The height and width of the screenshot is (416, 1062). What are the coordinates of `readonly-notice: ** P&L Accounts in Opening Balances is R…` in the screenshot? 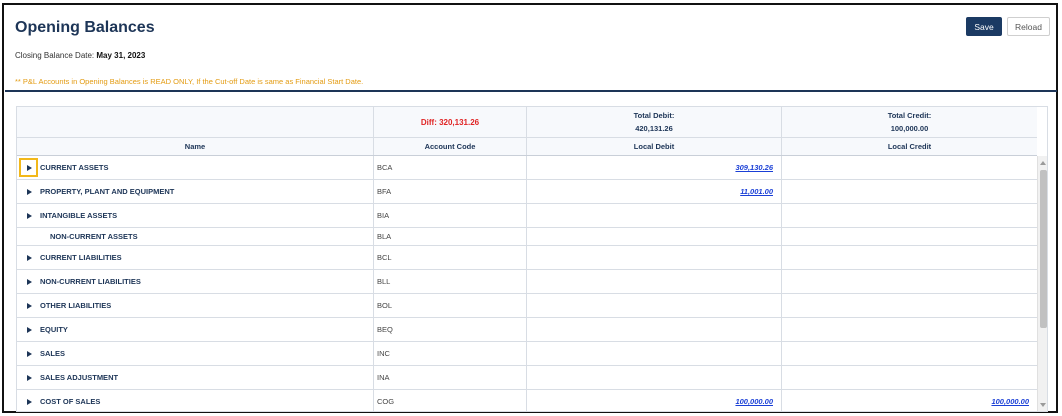 It's located at (189, 81).